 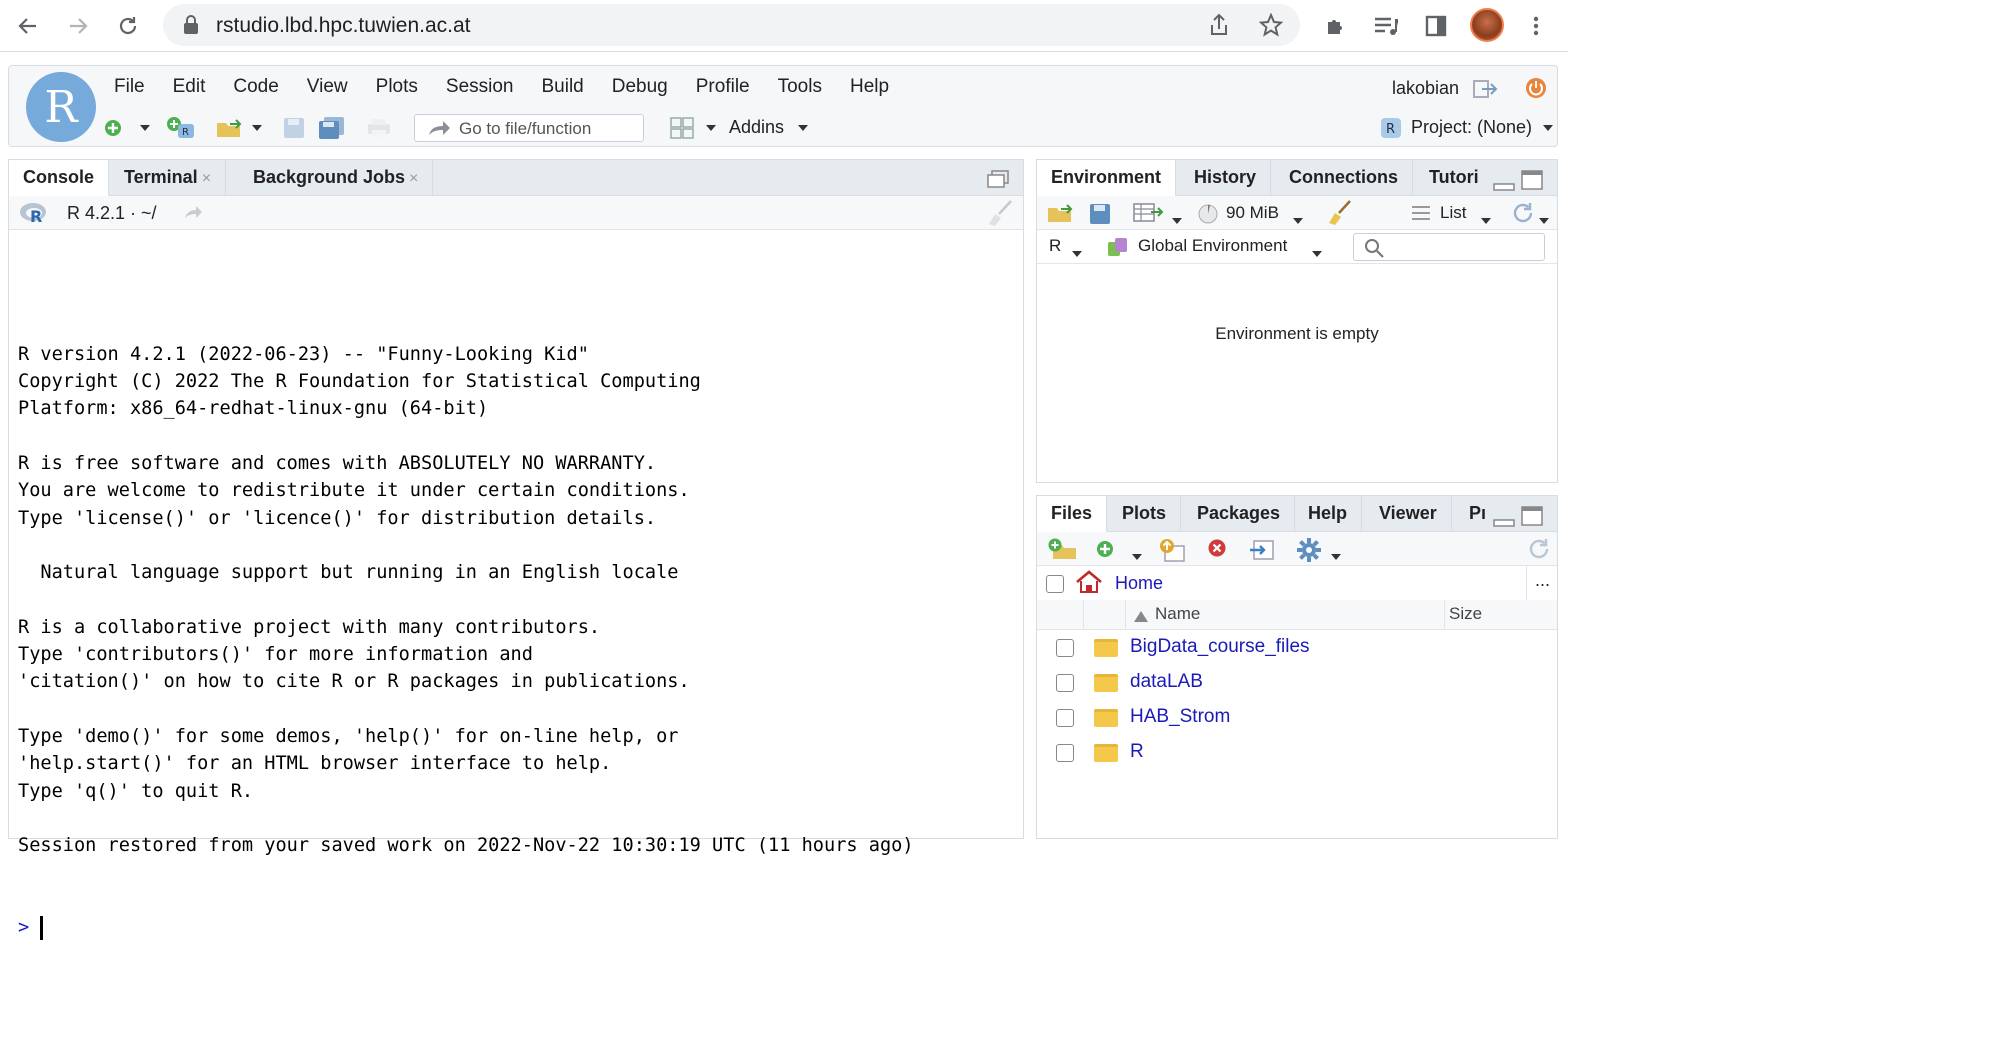 I want to click on tab-terminal: Terminal ×, so click(x=168, y=178).